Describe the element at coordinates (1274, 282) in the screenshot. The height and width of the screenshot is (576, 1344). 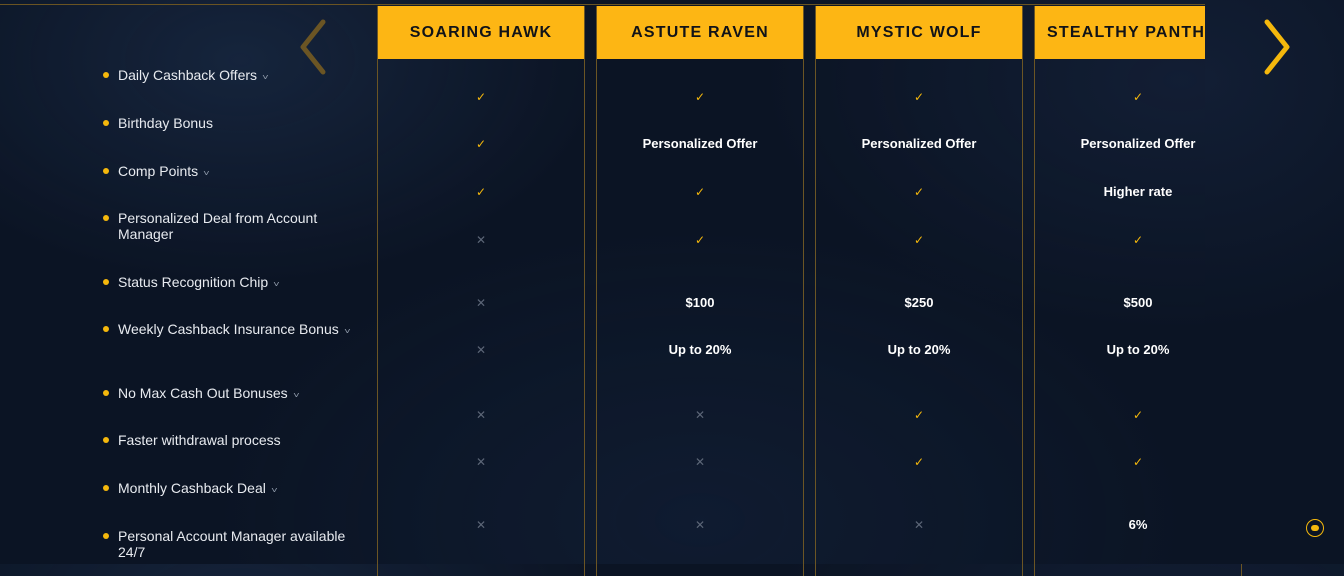
I see `carousel-mask` at that location.